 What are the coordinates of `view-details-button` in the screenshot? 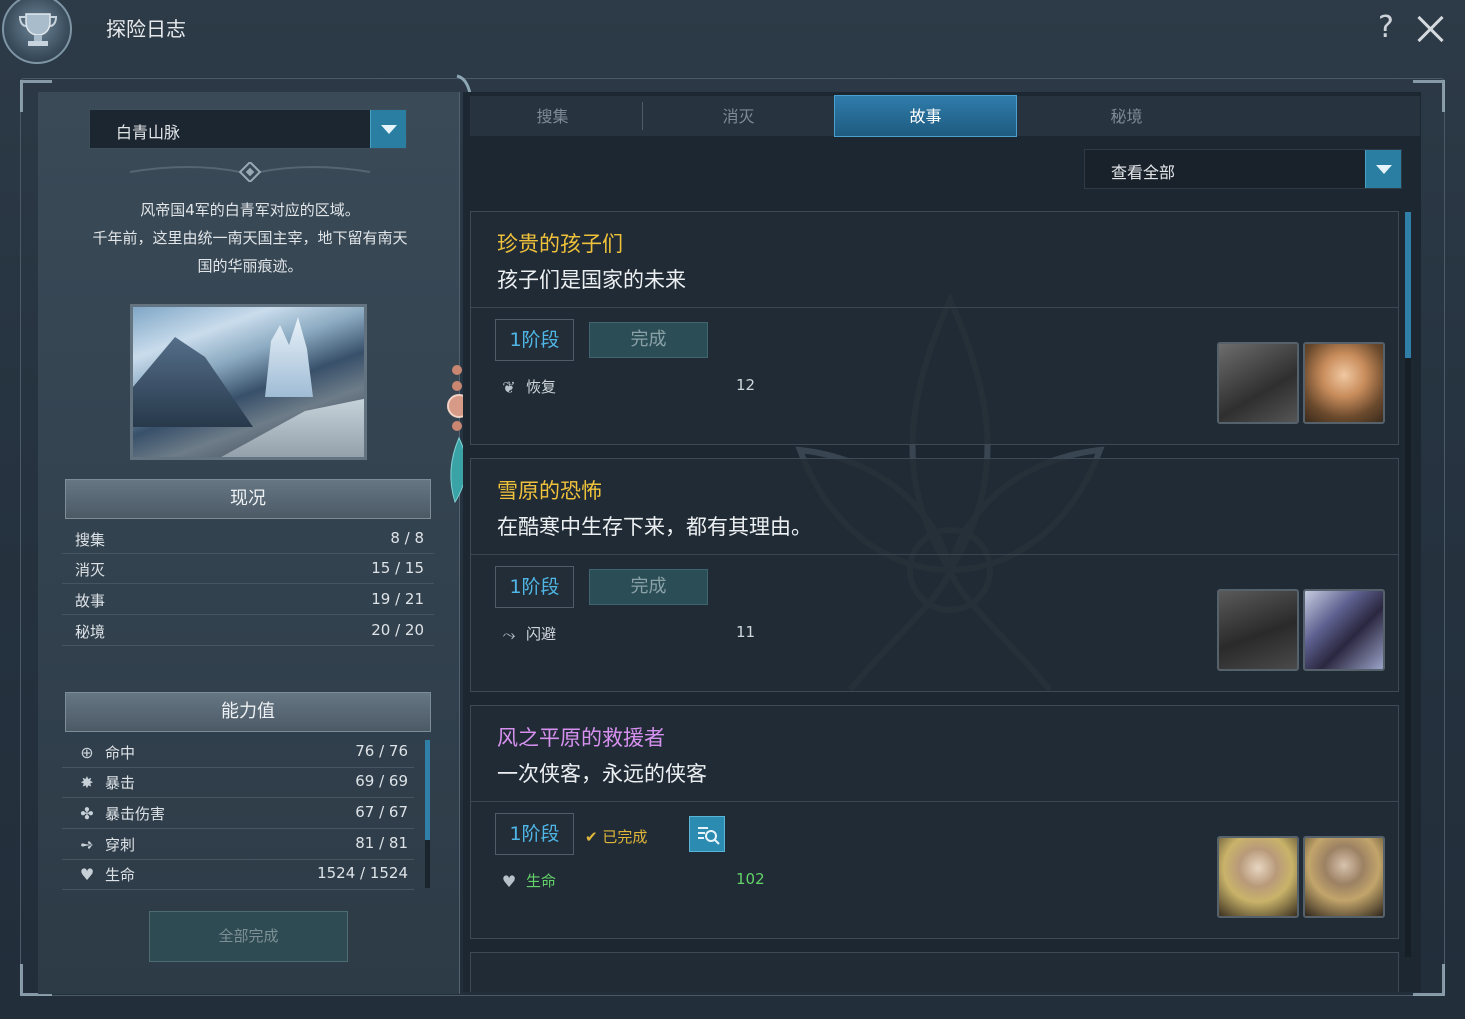 It's located at (707, 834).